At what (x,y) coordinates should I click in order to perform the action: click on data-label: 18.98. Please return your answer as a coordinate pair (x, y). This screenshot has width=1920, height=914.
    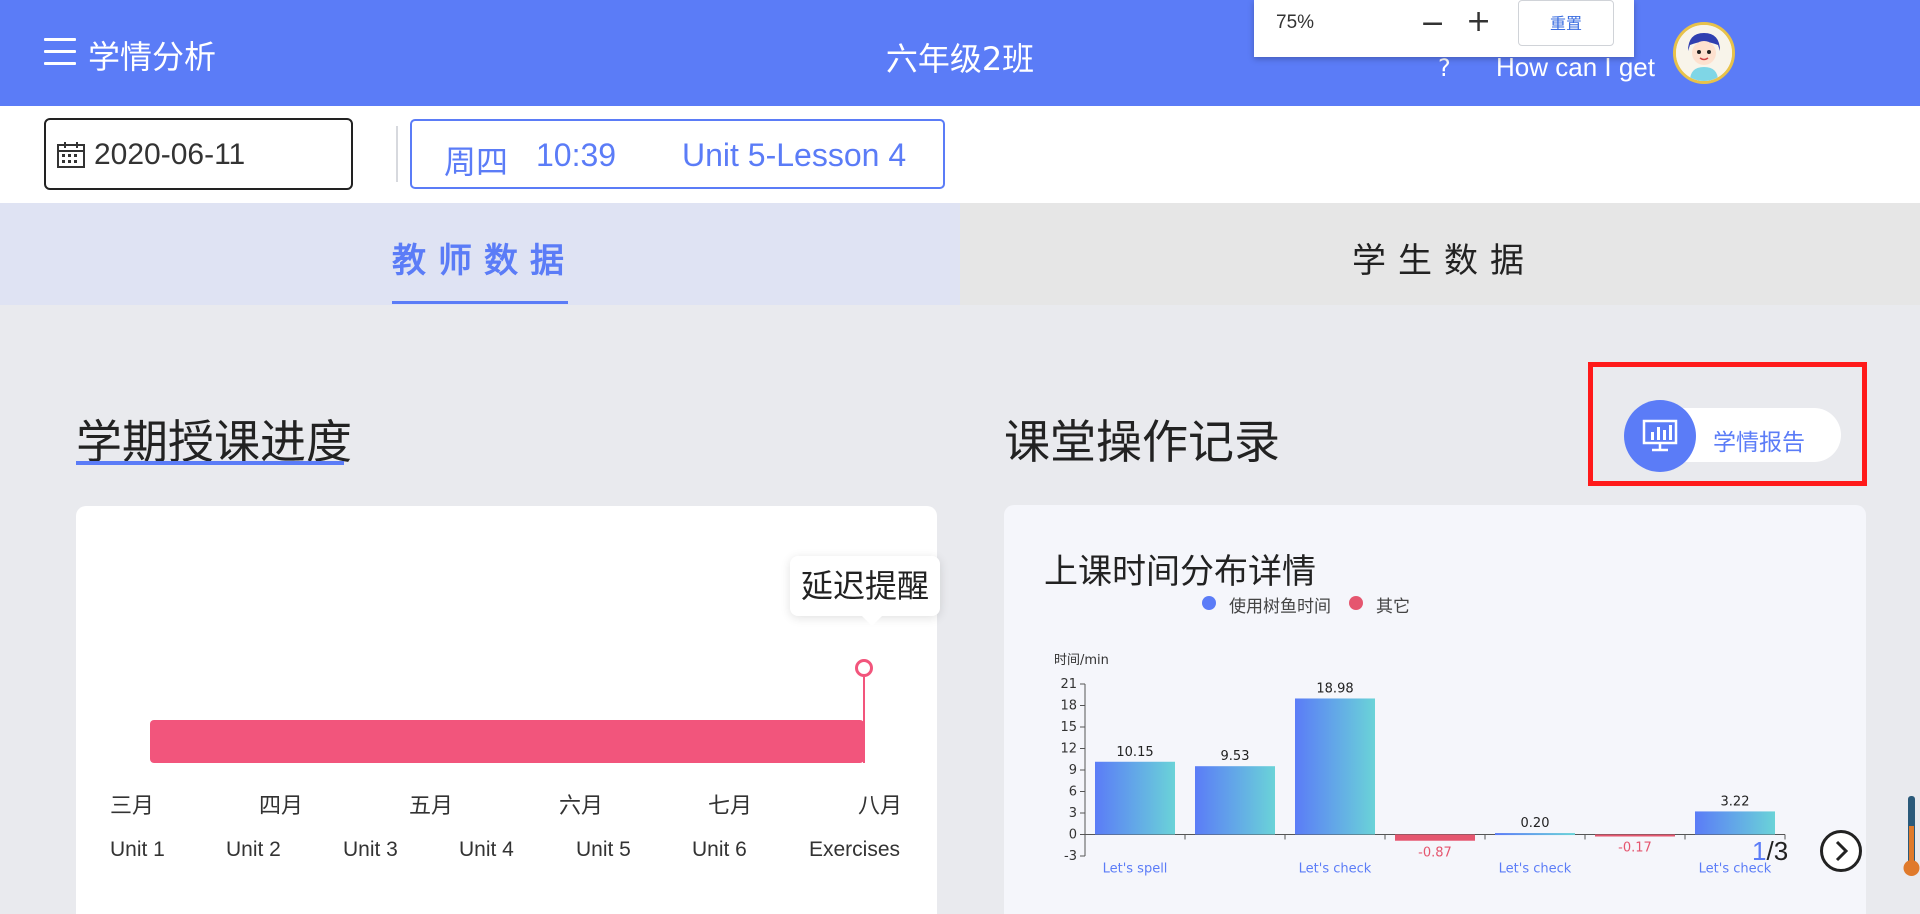
    Looking at the image, I should click on (1334, 688).